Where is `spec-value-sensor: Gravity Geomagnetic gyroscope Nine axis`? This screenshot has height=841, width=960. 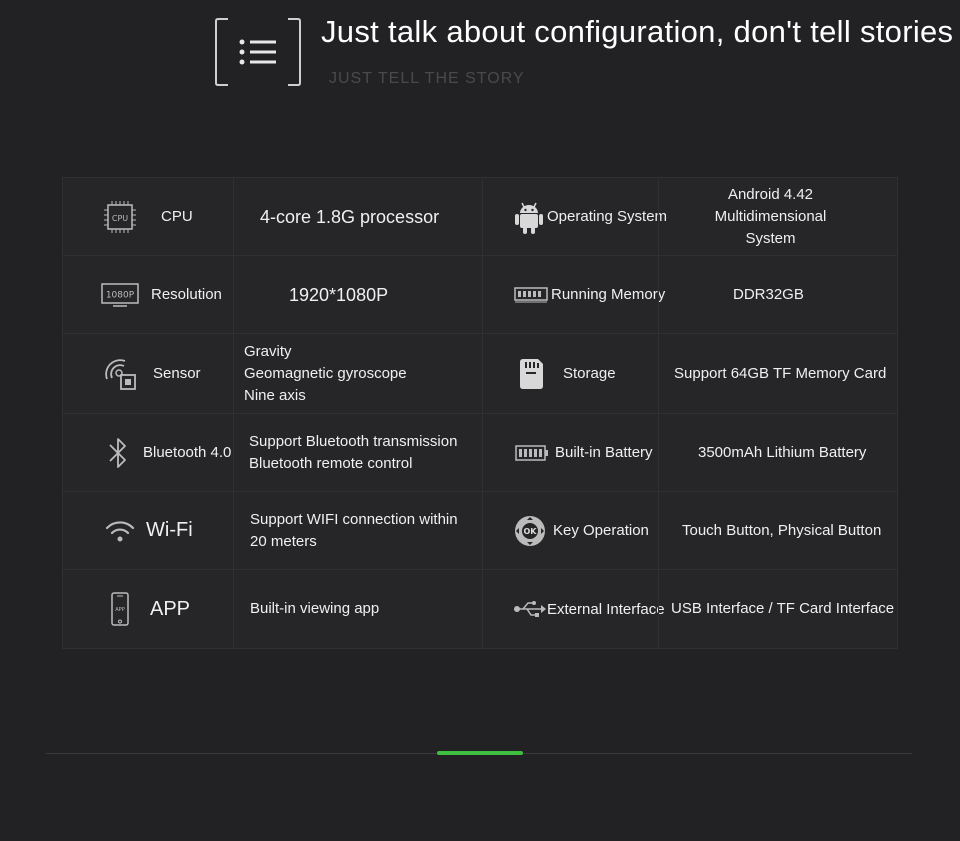 spec-value-sensor: Gravity Geomagnetic gyroscope Nine axis is located at coordinates (325, 373).